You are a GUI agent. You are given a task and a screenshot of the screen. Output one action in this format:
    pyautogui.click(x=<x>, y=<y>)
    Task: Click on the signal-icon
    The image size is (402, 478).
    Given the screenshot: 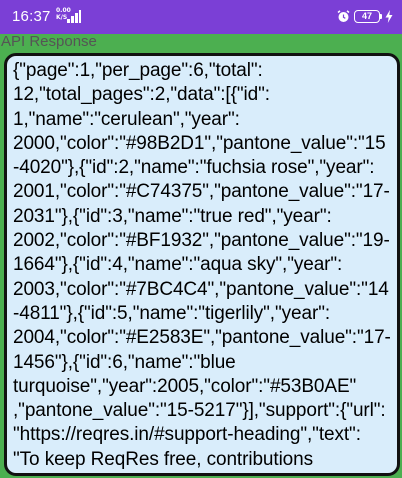 What is the action you would take?
    pyautogui.click(x=74, y=16)
    